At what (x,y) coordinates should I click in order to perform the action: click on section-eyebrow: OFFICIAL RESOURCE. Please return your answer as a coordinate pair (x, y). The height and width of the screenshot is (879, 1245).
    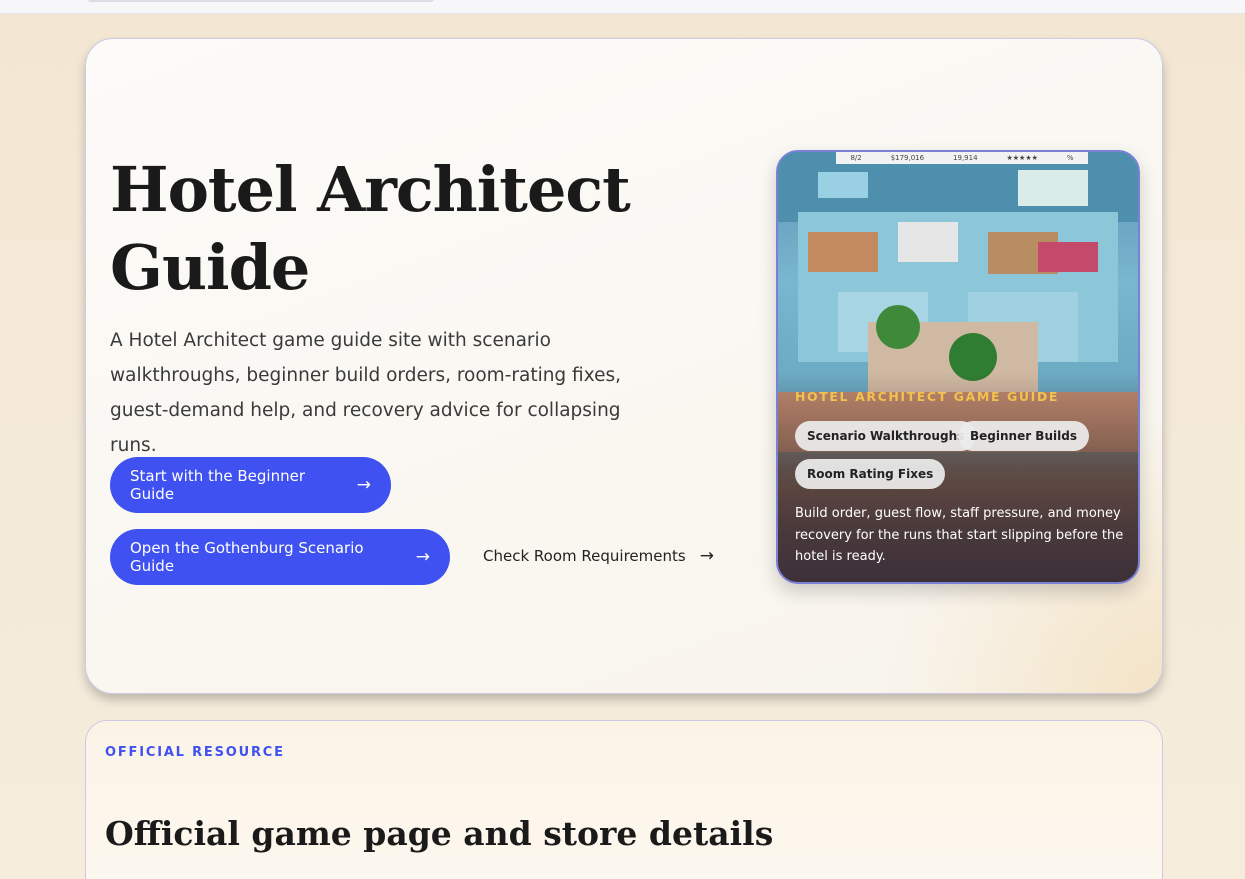
    Looking at the image, I should click on (195, 752).